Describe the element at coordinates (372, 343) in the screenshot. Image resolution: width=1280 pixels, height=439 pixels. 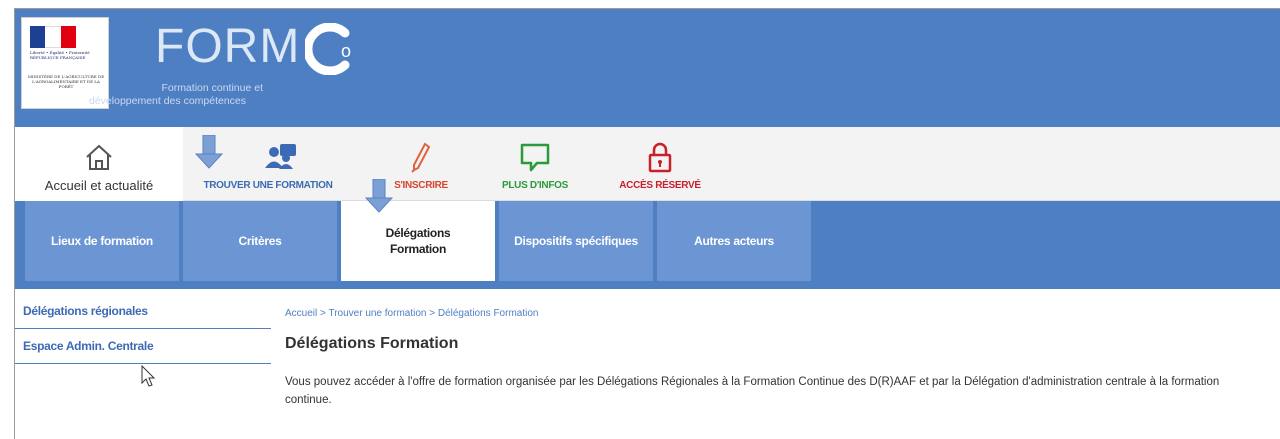
I see `page-title: Délégations Formation` at that location.